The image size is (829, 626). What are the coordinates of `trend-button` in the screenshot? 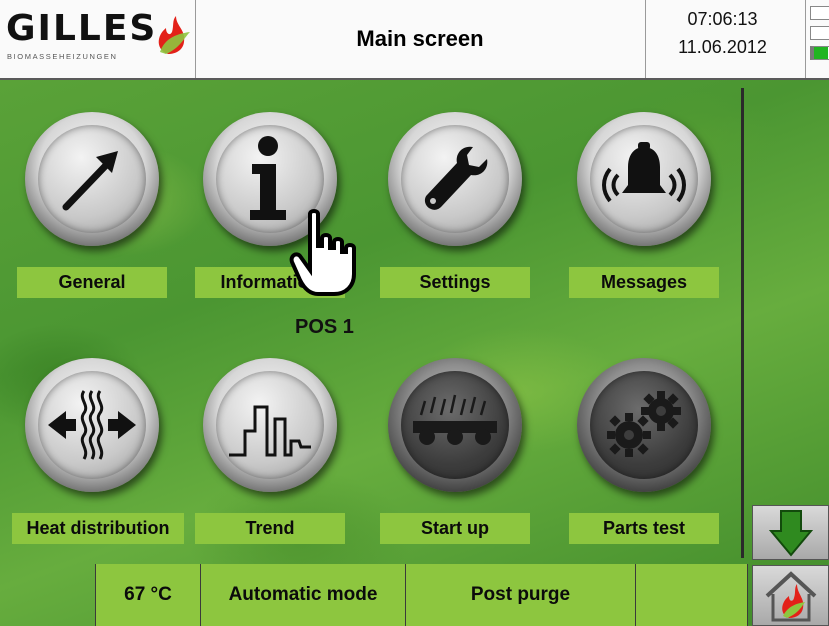 It's located at (270, 425).